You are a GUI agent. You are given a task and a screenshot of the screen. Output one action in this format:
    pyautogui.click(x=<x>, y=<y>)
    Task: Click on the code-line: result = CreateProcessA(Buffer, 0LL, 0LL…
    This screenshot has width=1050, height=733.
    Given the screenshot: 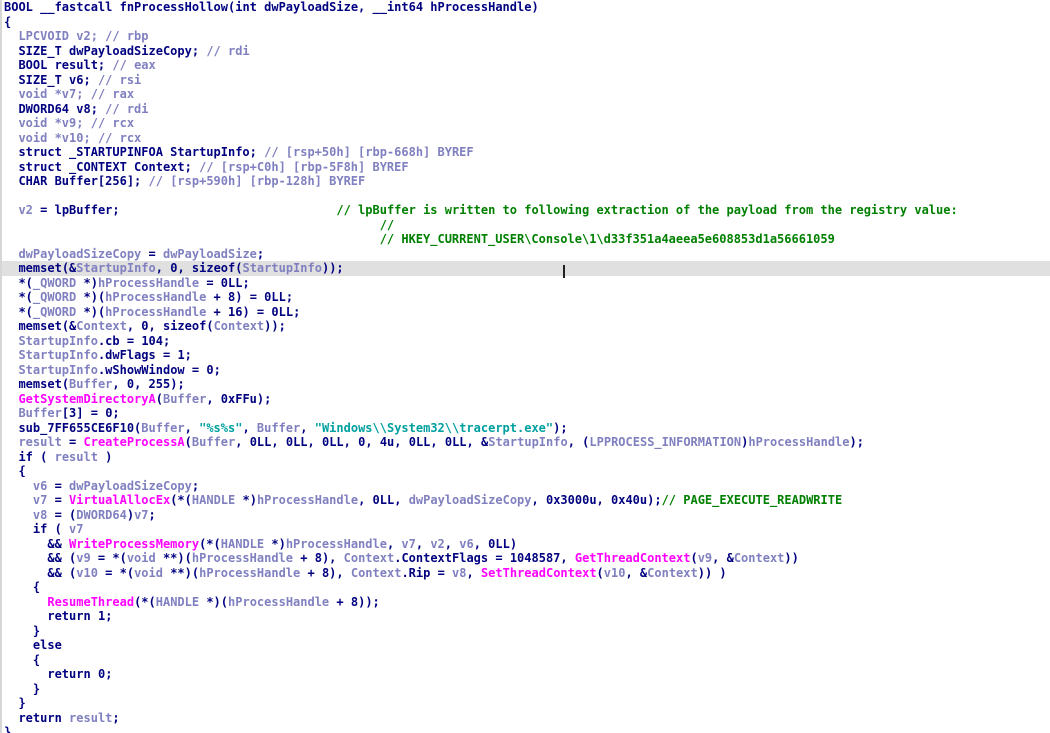 What is the action you would take?
    pyautogui.click(x=526, y=442)
    